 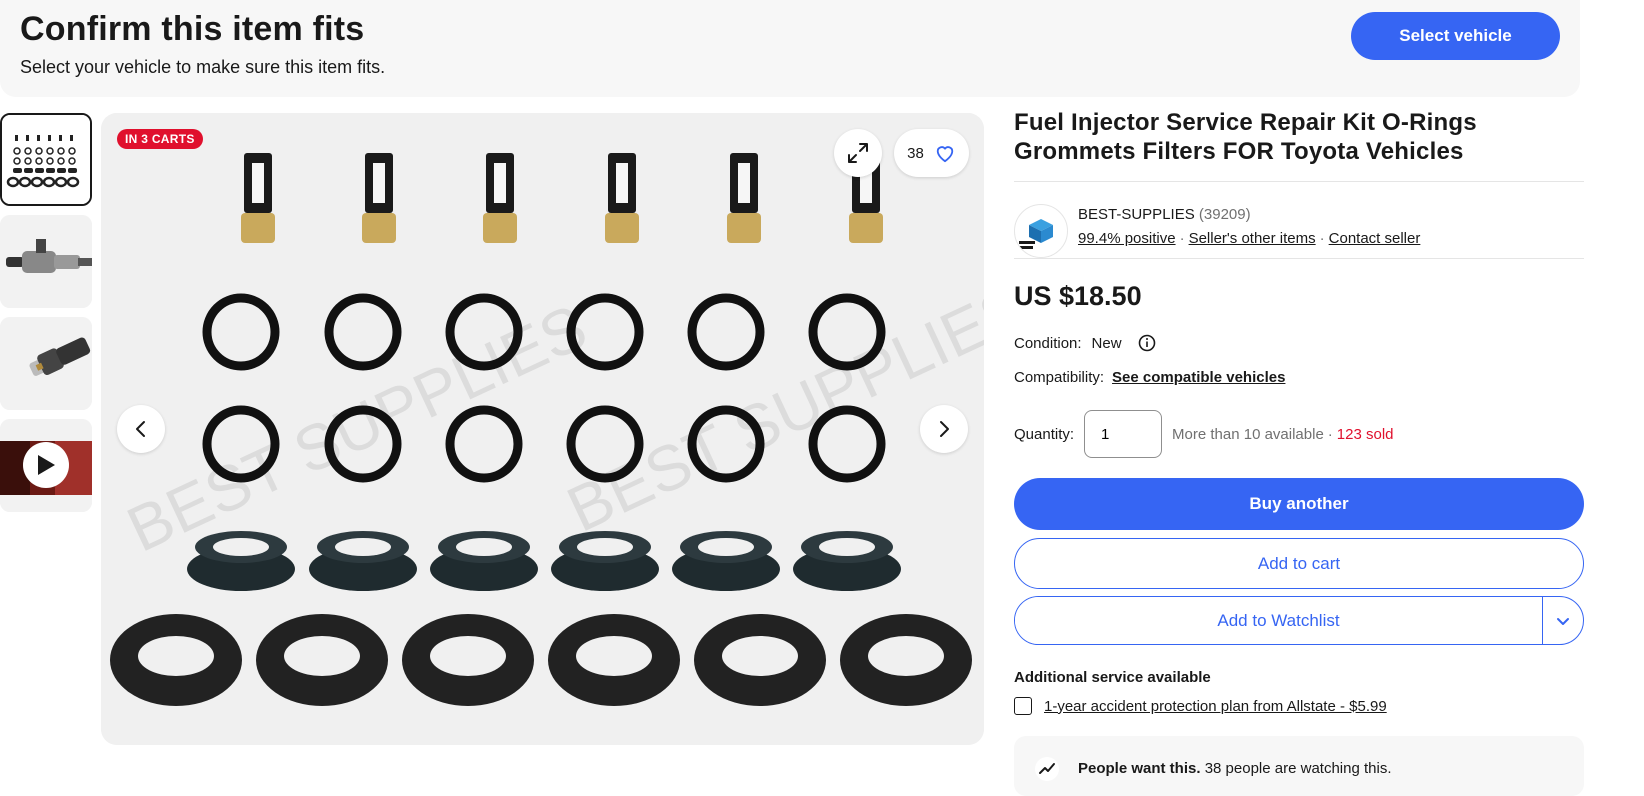 What do you see at coordinates (1375, 238) in the screenshot?
I see `contact-seller-link: Contact seller` at bounding box center [1375, 238].